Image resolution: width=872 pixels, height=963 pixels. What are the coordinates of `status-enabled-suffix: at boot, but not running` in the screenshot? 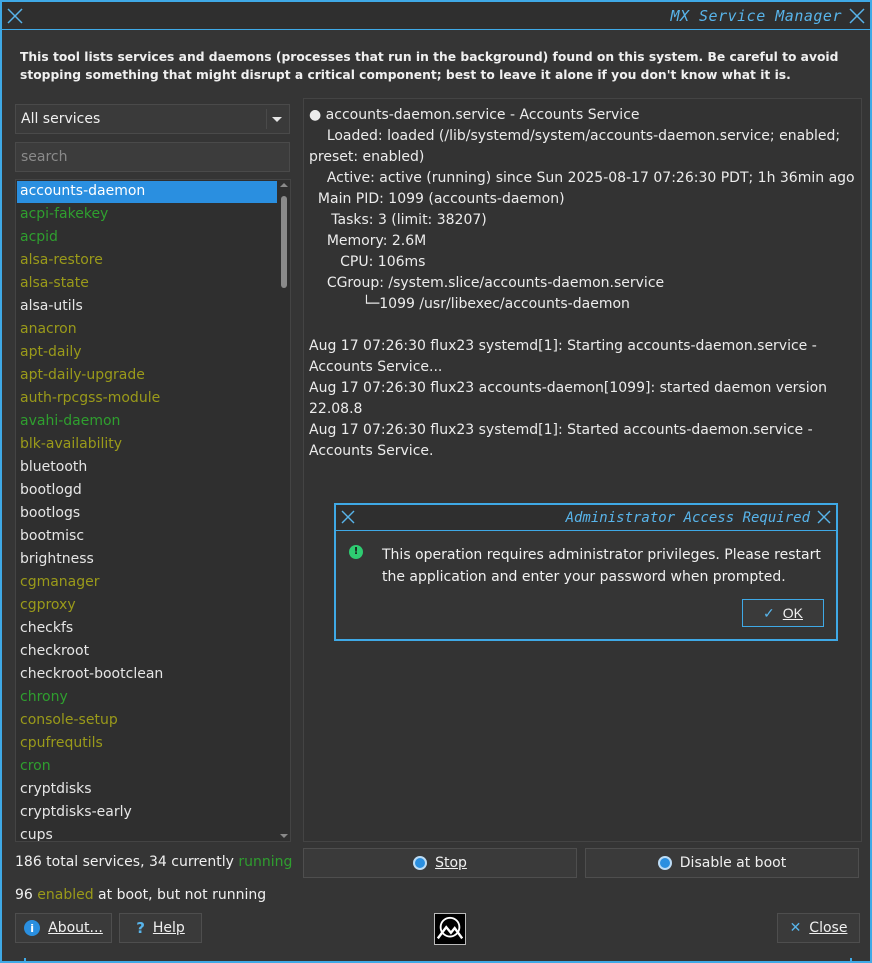 It's located at (180, 895).